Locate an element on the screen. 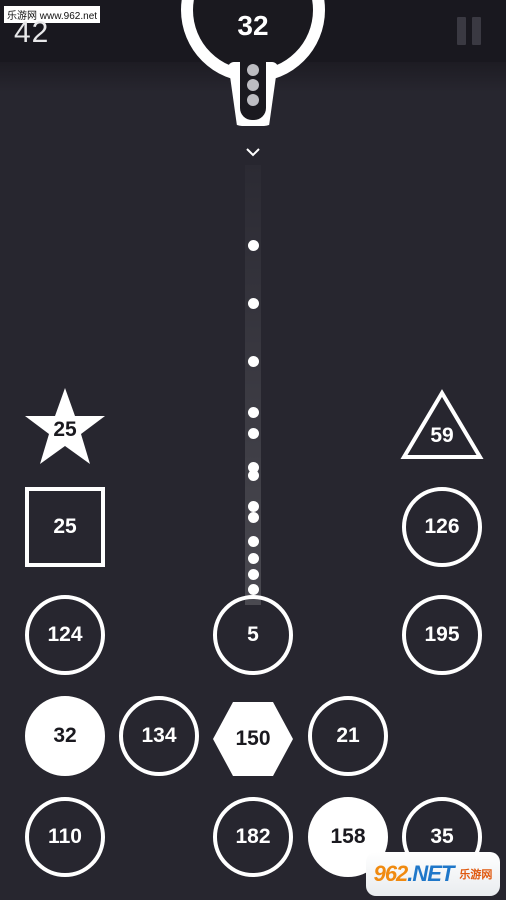 Image resolution: width=506 pixels, height=900 pixels. block-value: 158 is located at coordinates (348, 836).